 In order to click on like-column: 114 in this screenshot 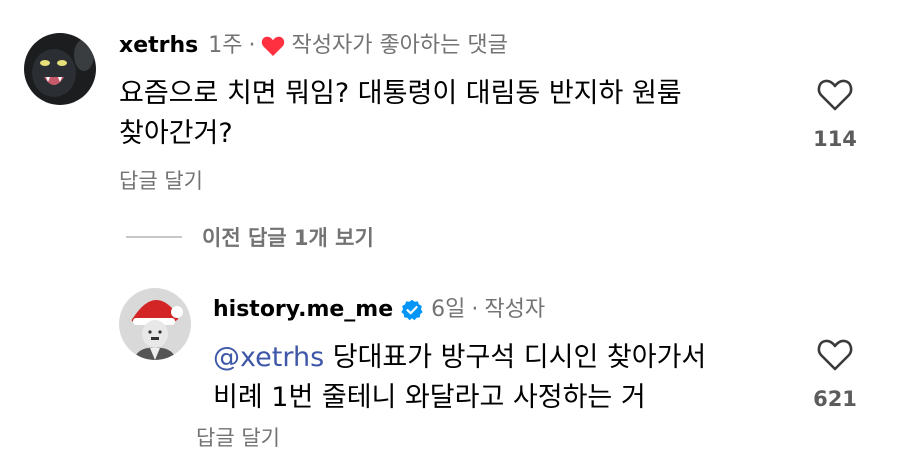, I will do `click(835, 115)`.